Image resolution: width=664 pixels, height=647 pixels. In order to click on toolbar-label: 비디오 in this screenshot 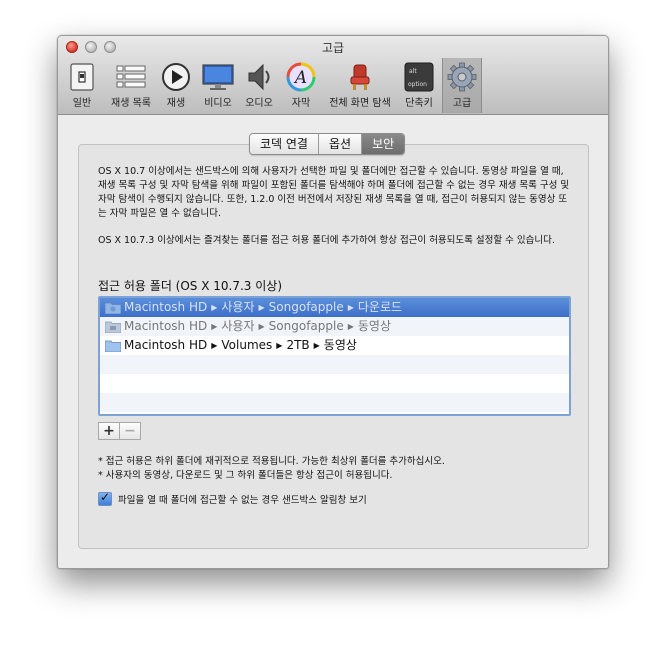, I will do `click(218, 103)`.